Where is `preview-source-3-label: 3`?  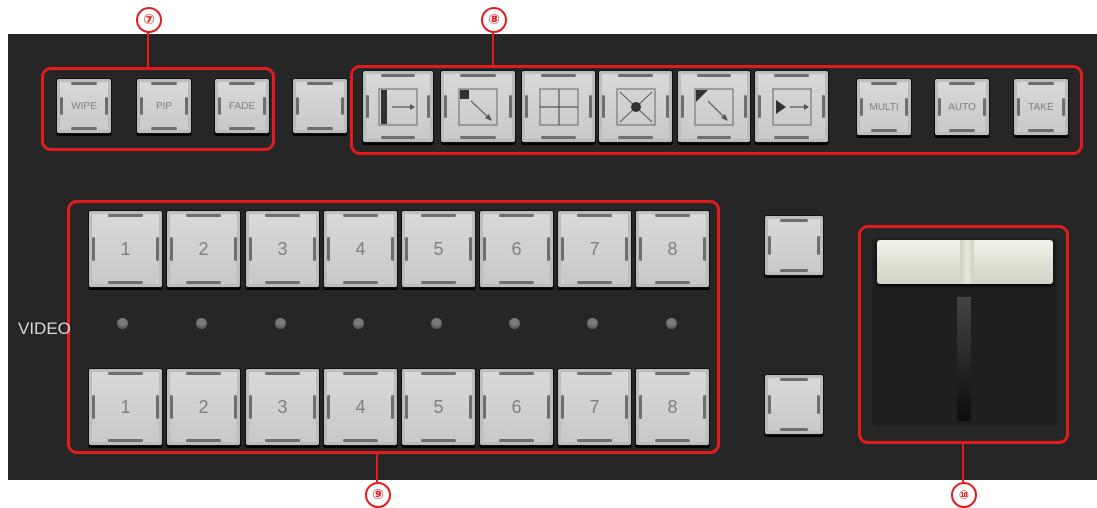 preview-source-3-label: 3 is located at coordinates (282, 406).